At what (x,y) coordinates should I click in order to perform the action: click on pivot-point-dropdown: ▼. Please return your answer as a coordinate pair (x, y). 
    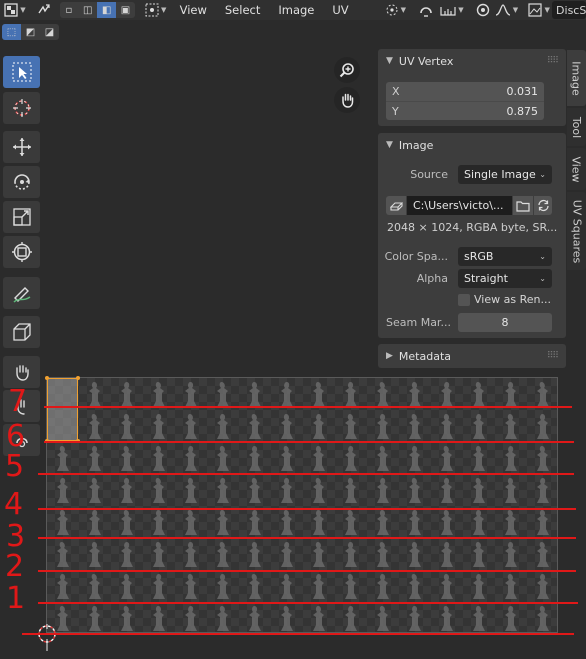
    Looking at the image, I should click on (395, 10).